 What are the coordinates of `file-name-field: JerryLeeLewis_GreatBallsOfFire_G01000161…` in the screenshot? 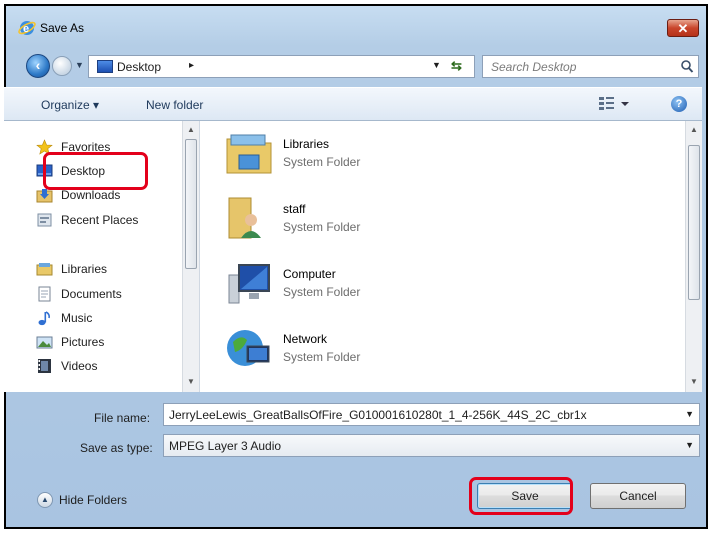 It's located at (431, 414).